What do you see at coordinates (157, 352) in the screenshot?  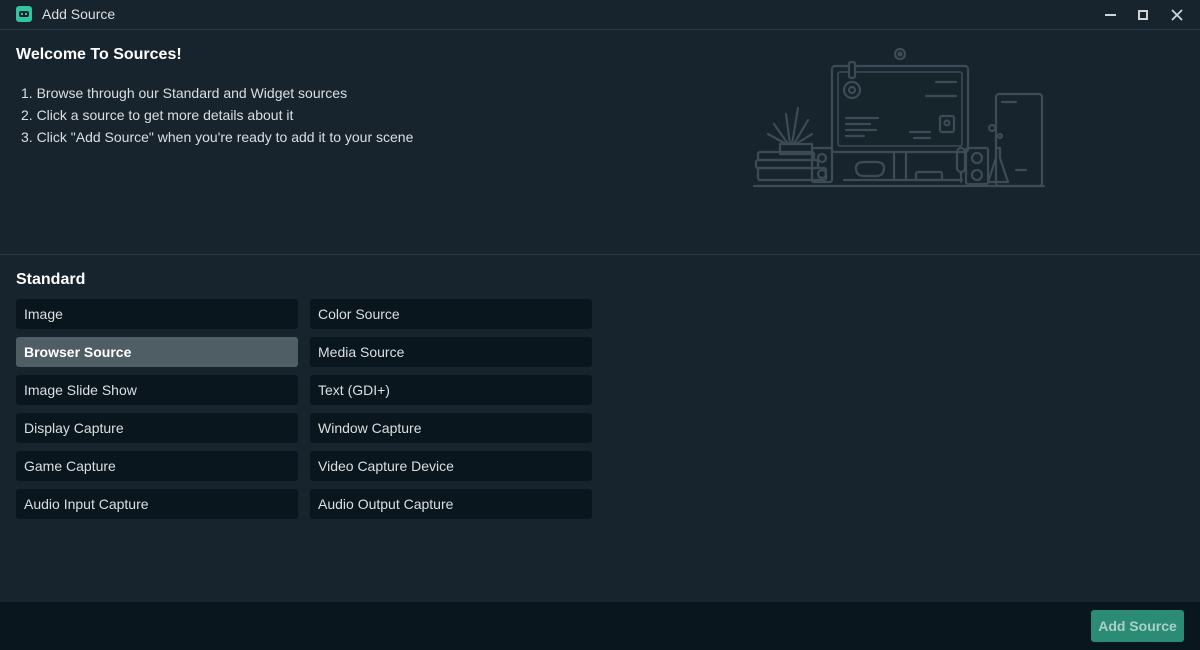 I see `source-browser: Browser Source` at bounding box center [157, 352].